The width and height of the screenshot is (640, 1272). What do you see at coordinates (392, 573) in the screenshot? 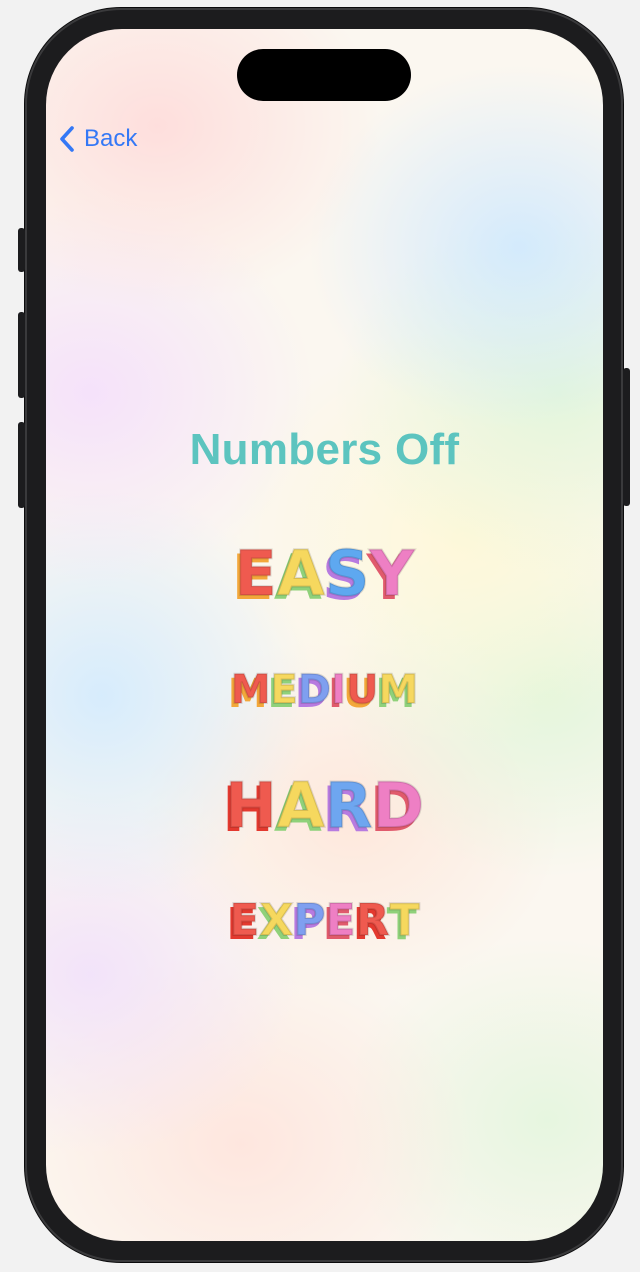
I see `level-letter: Y` at bounding box center [392, 573].